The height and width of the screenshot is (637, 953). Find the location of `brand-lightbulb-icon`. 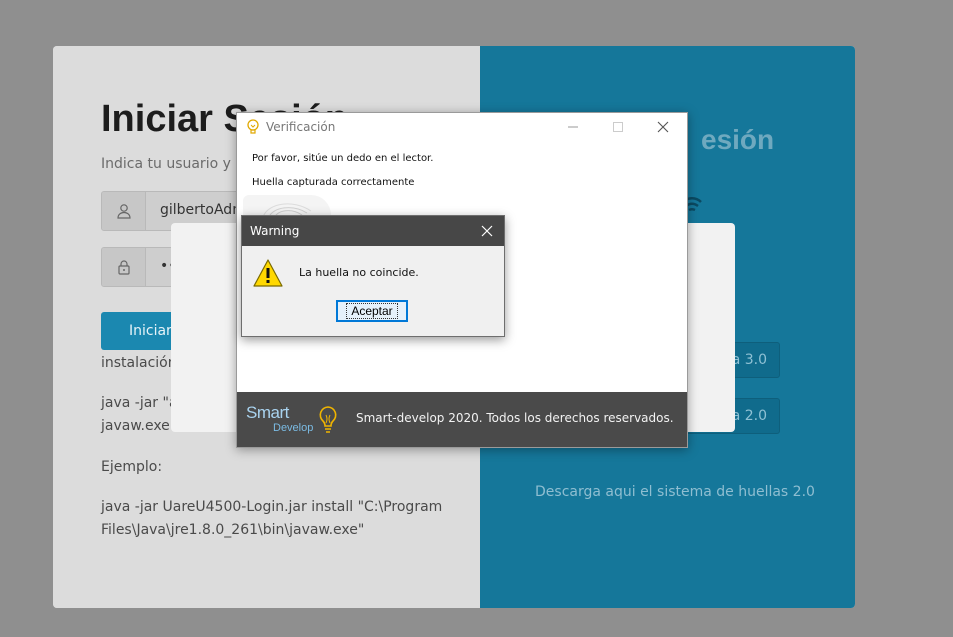

brand-lightbulb-icon is located at coordinates (328, 419).